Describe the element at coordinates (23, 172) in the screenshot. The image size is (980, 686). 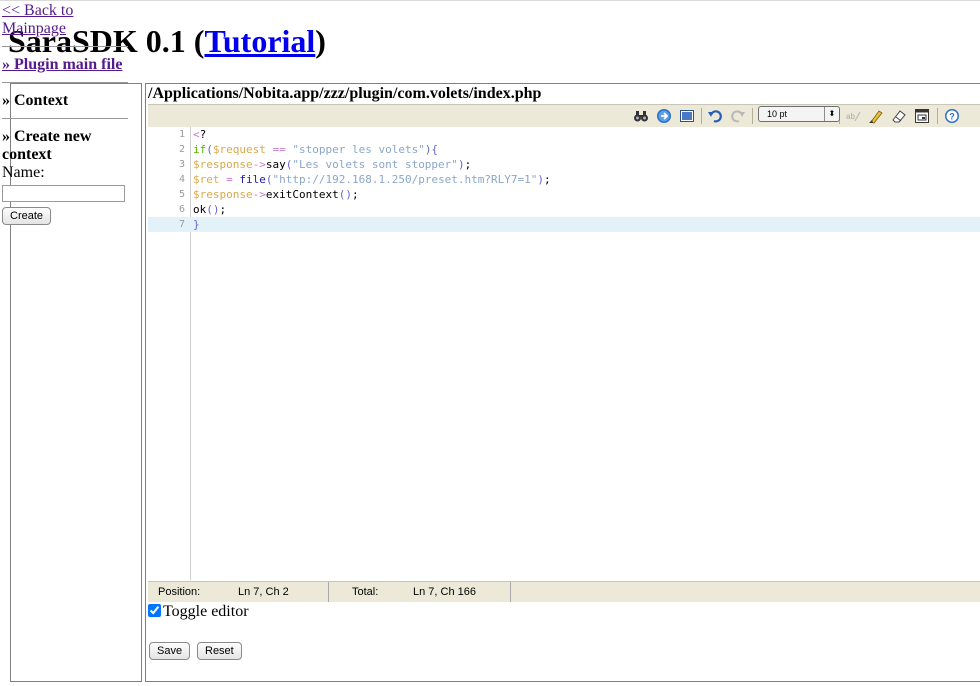
I see `name-label: Name:` at that location.